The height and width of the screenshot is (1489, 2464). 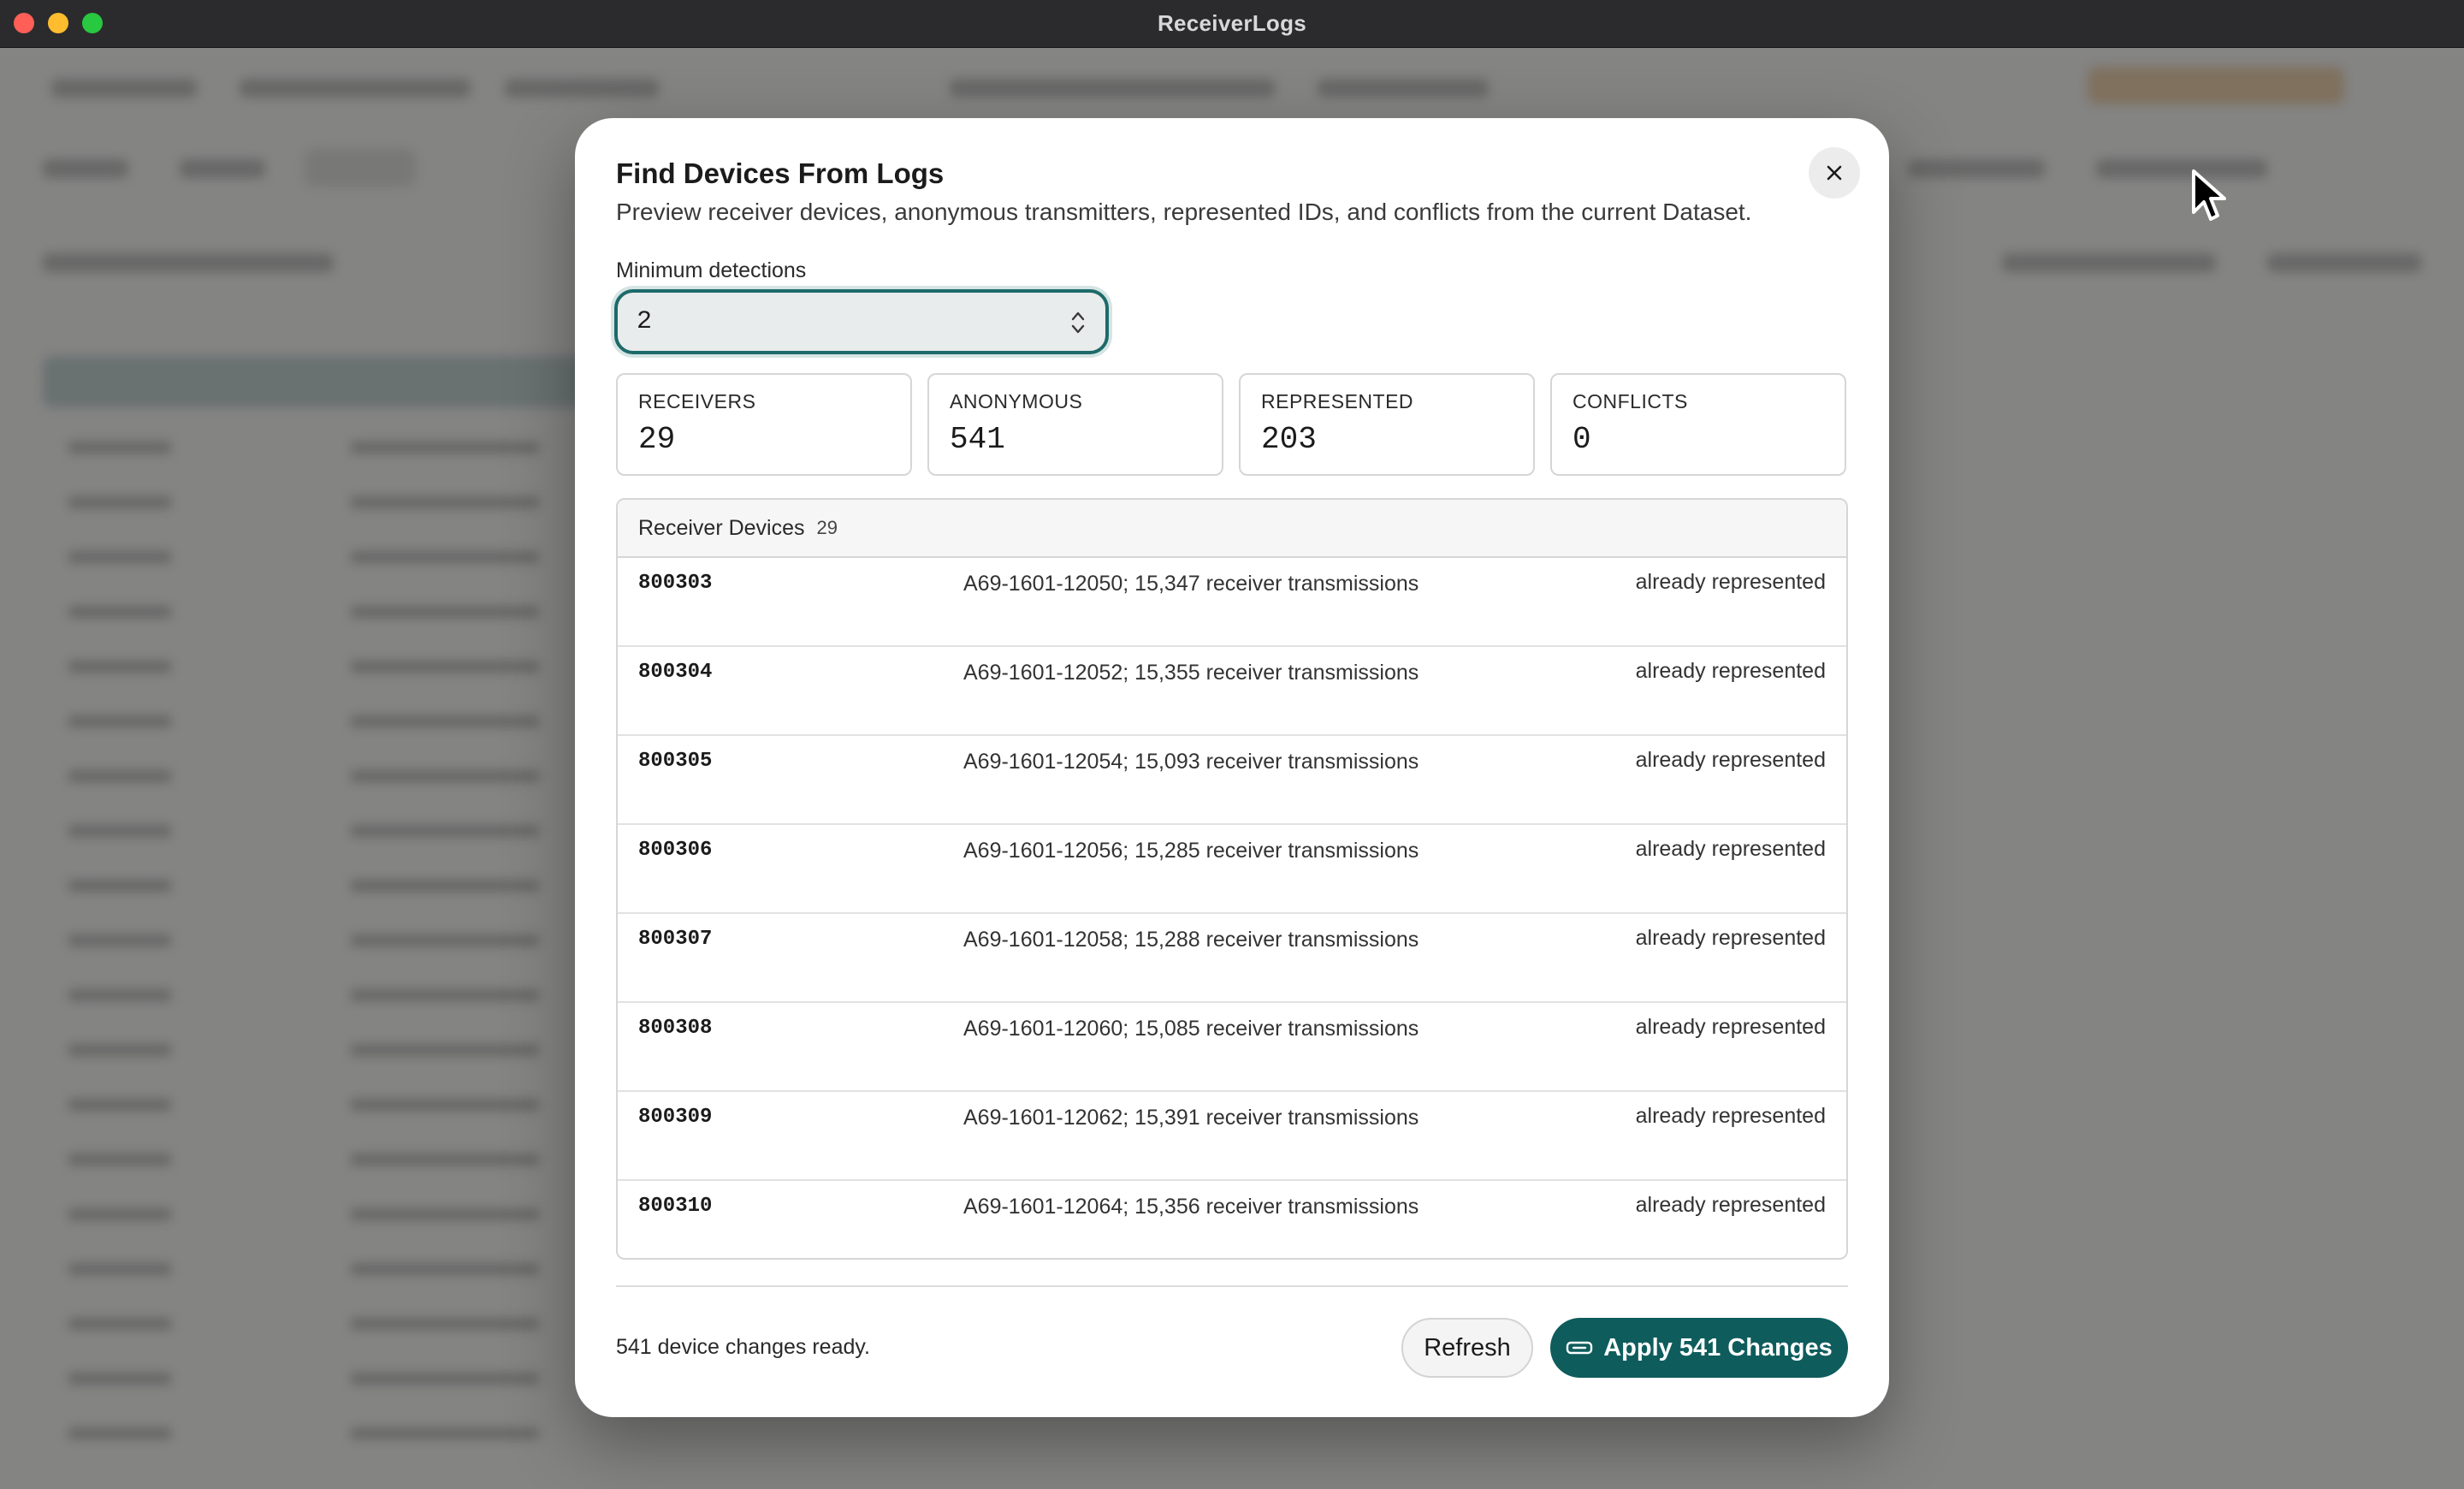 What do you see at coordinates (1698, 424) in the screenshot?
I see `stat-conflicts: CONFLICTS 0` at bounding box center [1698, 424].